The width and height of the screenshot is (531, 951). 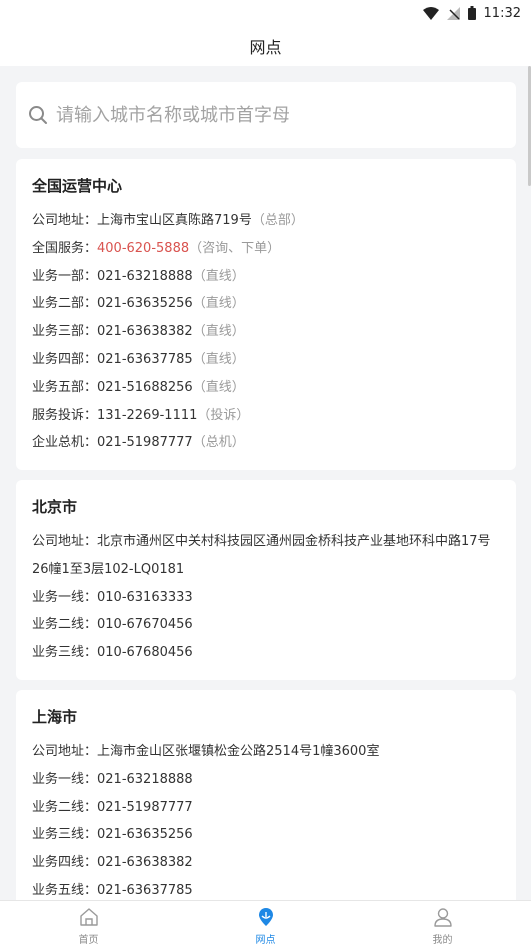 I want to click on tab-branches: 网点, so click(x=265, y=926).